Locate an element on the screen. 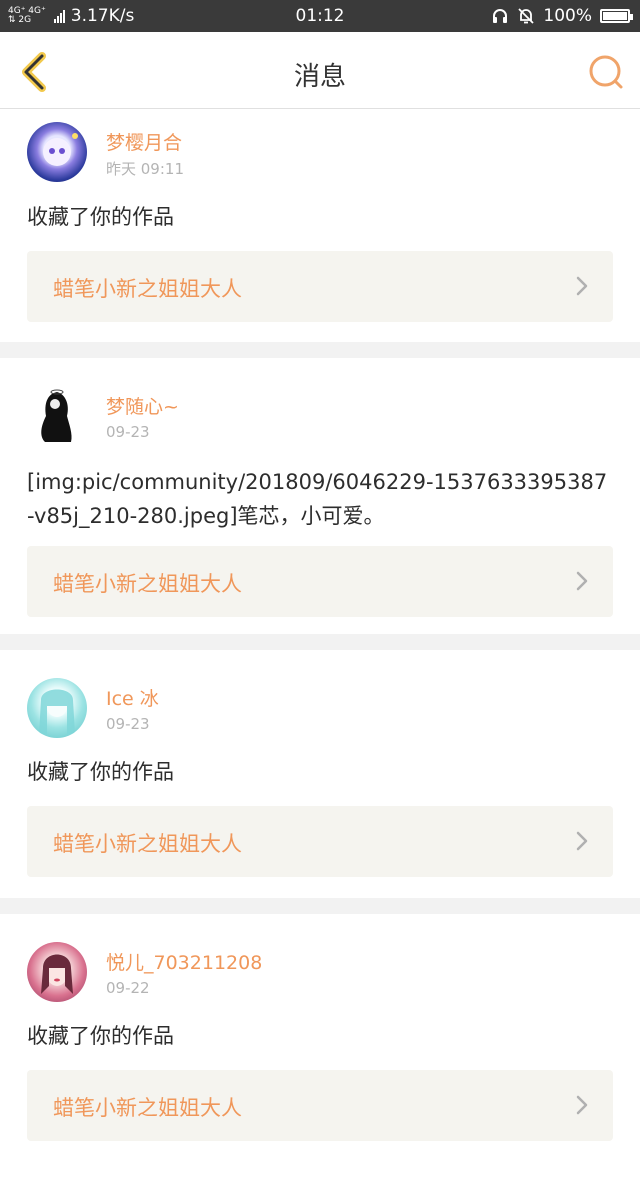 The height and width of the screenshot is (1178, 640). signal-icon is located at coordinates (59, 16).